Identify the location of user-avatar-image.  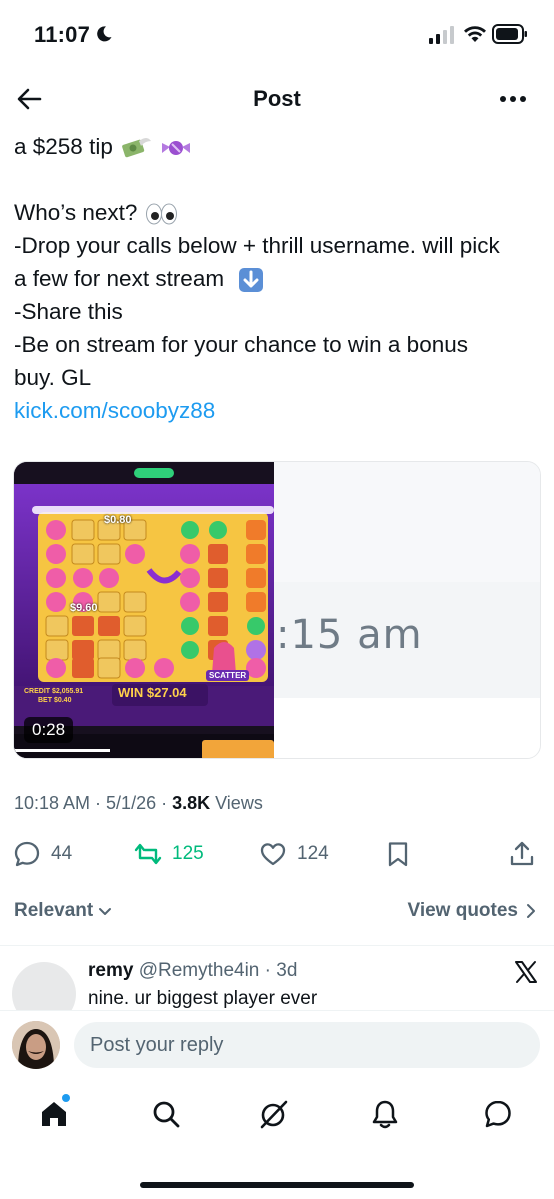
(36, 1045).